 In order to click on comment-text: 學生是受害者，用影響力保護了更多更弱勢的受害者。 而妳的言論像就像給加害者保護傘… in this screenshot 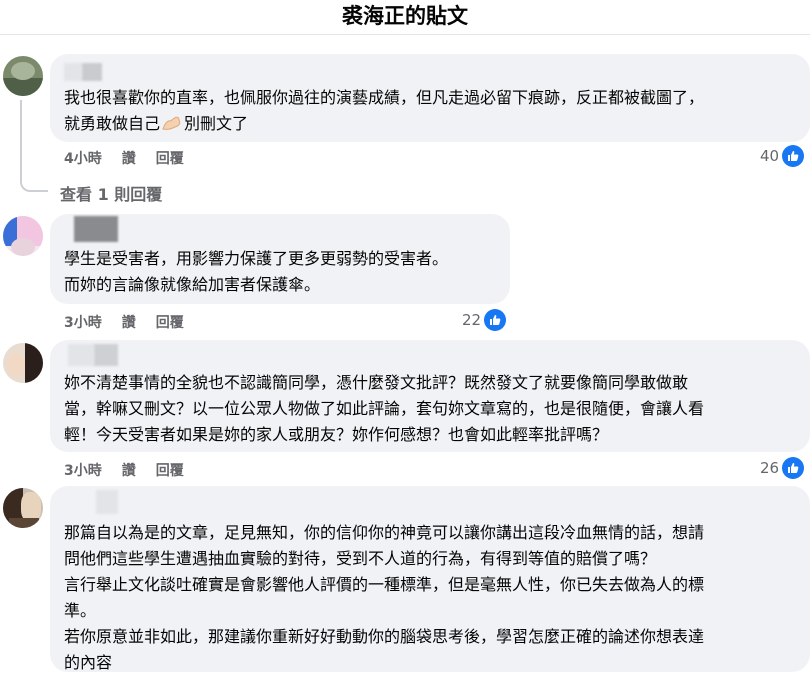, I will do `click(256, 271)`.